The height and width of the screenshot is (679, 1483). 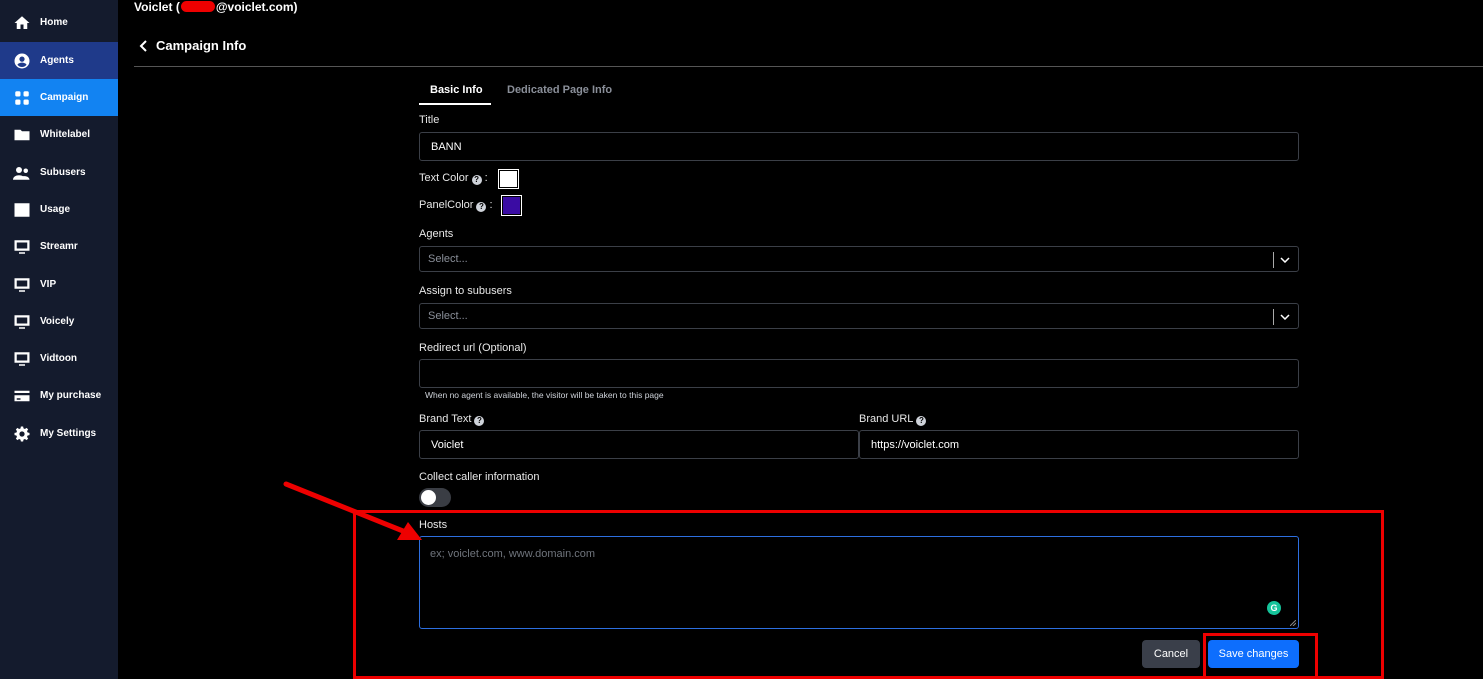 What do you see at coordinates (639, 444) in the screenshot?
I see `brand-text-input: Voiclet` at bounding box center [639, 444].